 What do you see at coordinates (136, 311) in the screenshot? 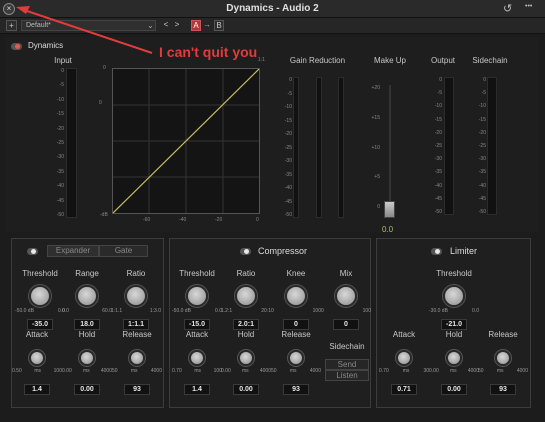
I see `expander-ratio-range: 1:1.1 1:3.0` at bounding box center [136, 311].